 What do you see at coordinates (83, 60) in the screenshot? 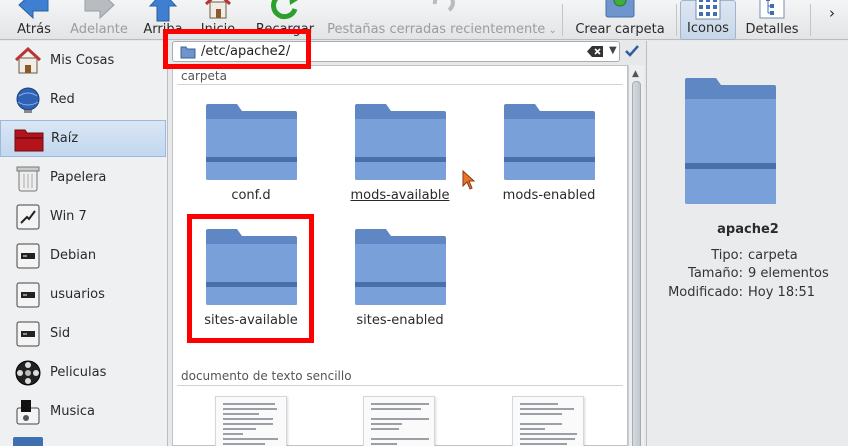
I see `sidebar-item-mis-cosas: Mis Cosas` at bounding box center [83, 60].